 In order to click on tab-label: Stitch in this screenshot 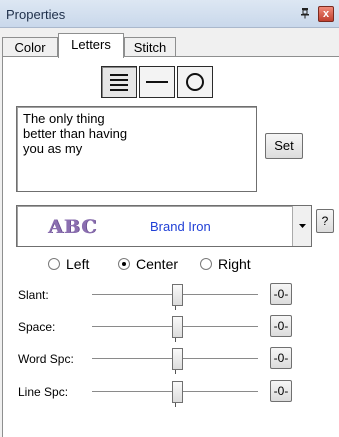, I will do `click(150, 47)`.